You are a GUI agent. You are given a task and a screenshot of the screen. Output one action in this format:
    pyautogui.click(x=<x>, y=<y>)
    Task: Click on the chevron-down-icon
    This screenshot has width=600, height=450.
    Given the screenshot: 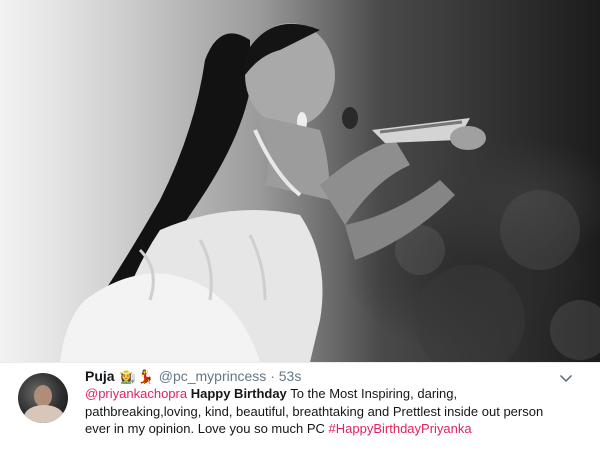 What is the action you would take?
    pyautogui.click(x=566, y=378)
    